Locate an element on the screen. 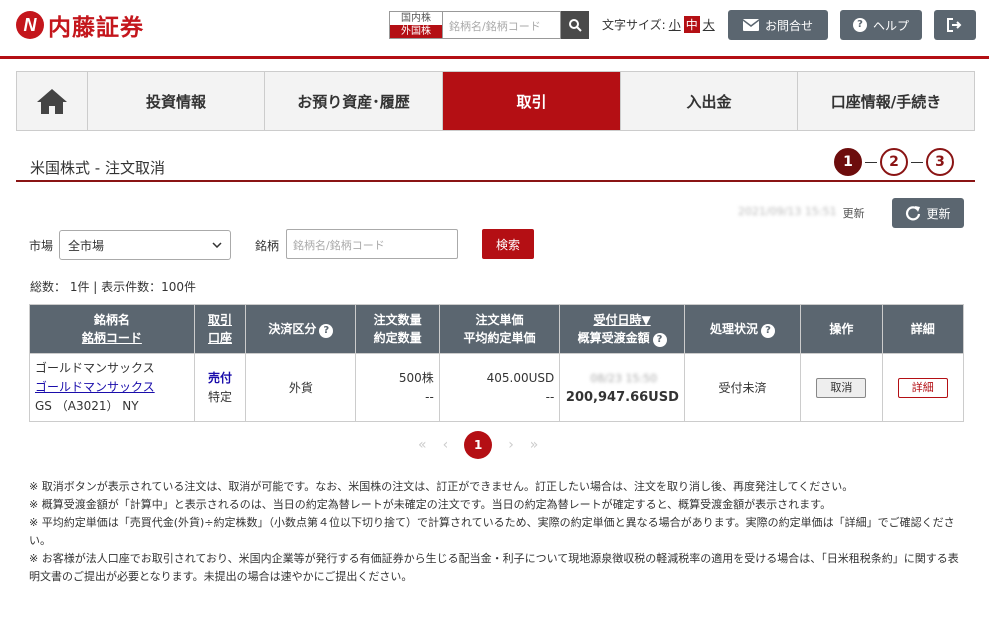 This screenshot has width=989, height=635. col-trade-type: 取引 口座 is located at coordinates (220, 329).